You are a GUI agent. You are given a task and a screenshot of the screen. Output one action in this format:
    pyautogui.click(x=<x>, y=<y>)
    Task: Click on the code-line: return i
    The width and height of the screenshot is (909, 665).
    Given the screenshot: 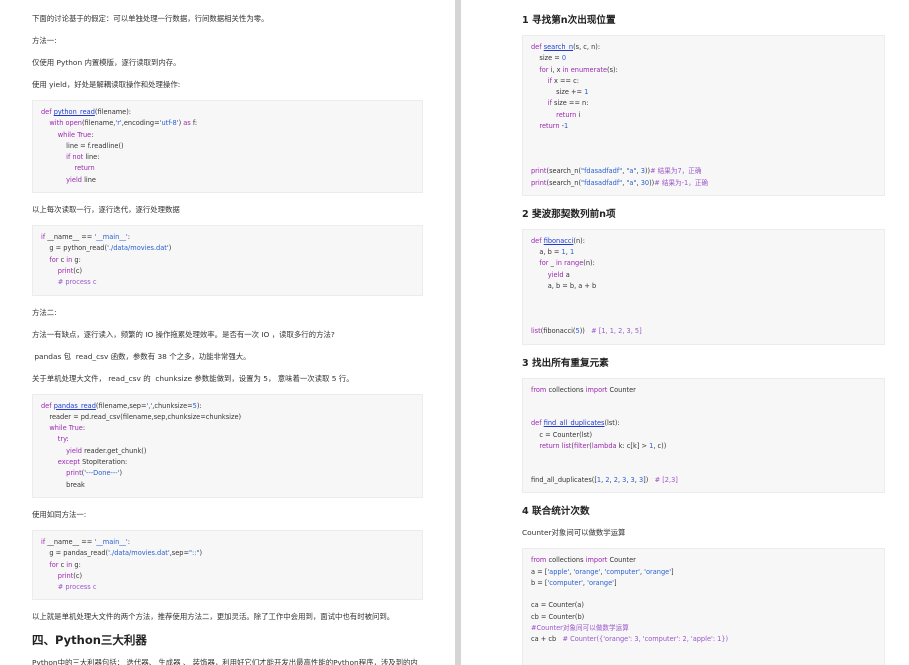 What is the action you would take?
    pyautogui.click(x=568, y=114)
    